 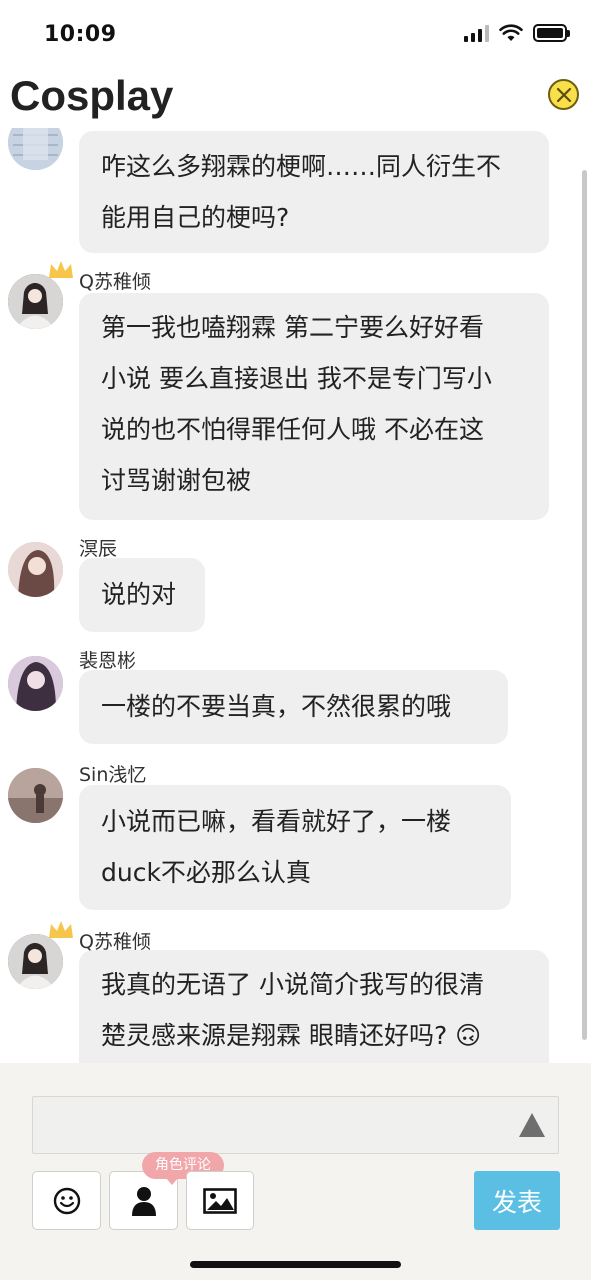 I want to click on close-icon, so click(x=563, y=94).